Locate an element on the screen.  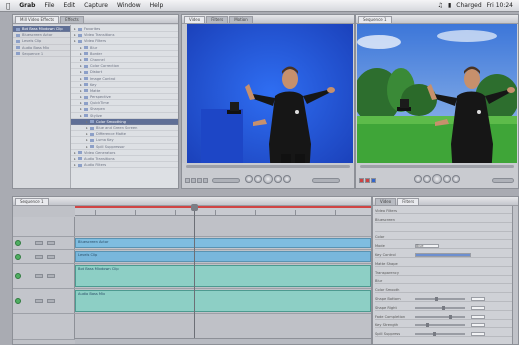
menu-window: Window is located at coordinates (129, 5).